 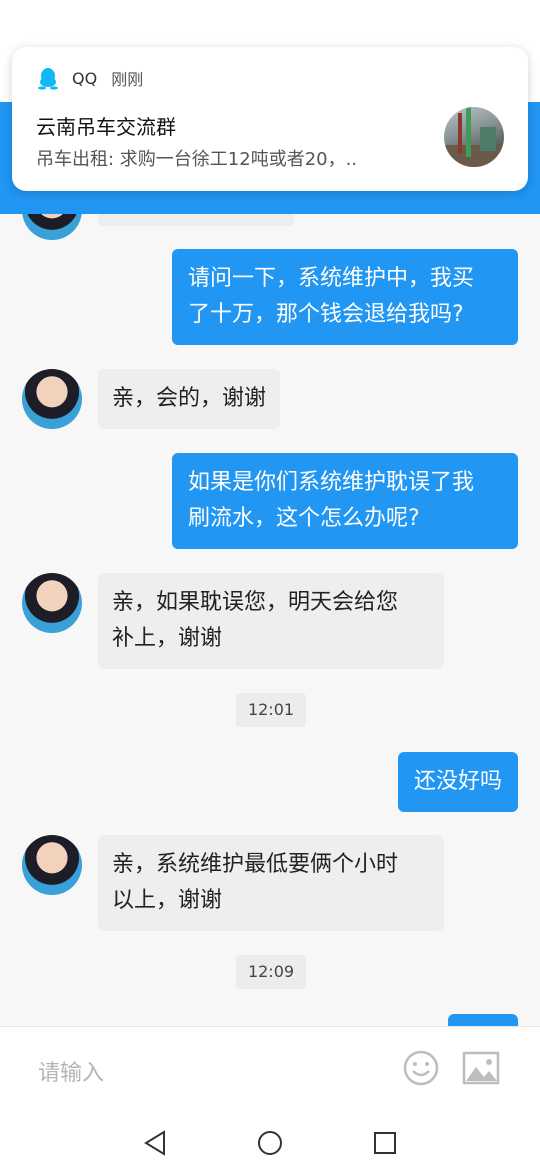 I want to click on message-text-line: 亲，如果耽误您，明天会给您, so click(x=255, y=602).